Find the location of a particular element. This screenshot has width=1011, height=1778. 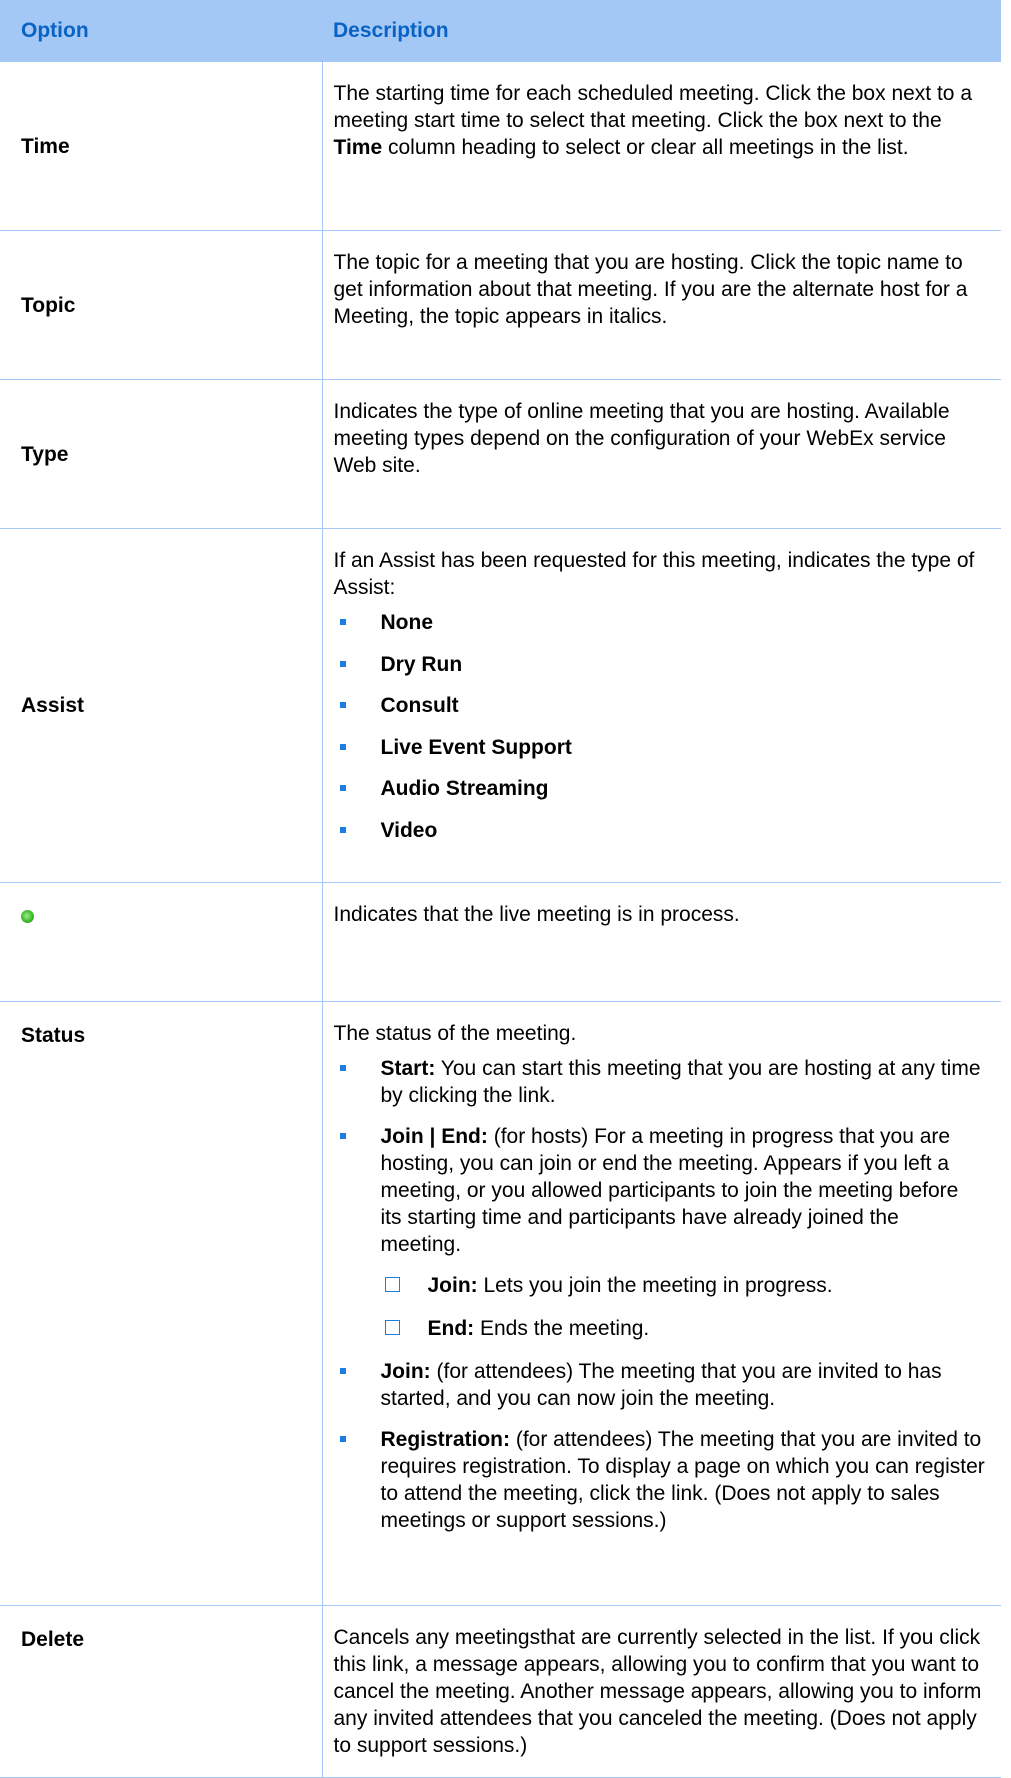

green-status-dot-icon is located at coordinates (27, 916).